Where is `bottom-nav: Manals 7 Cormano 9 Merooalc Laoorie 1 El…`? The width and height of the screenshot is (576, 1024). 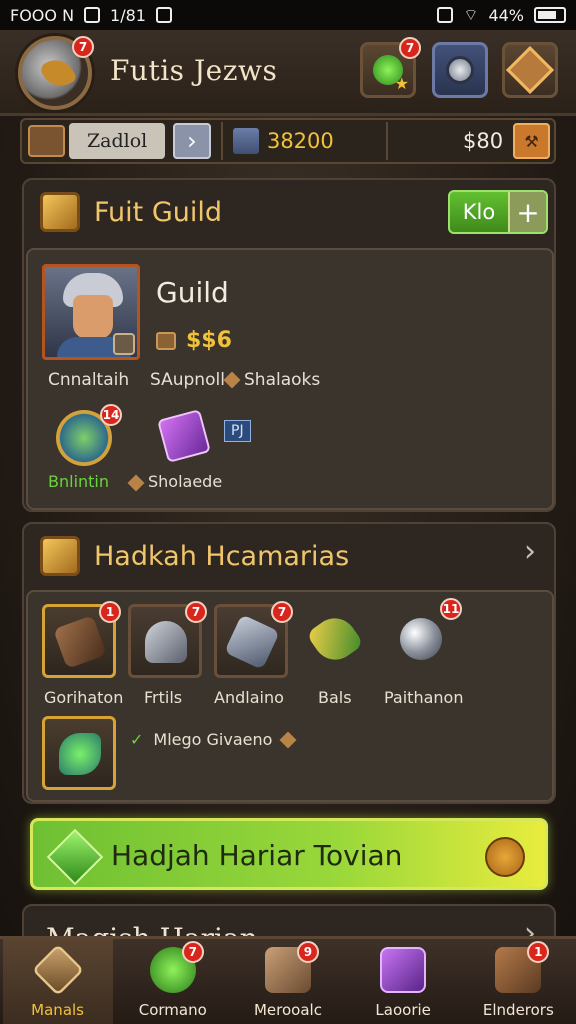 bottom-nav: Manals 7 Cormano 9 Merooalc Laoorie 1 El… is located at coordinates (288, 980).